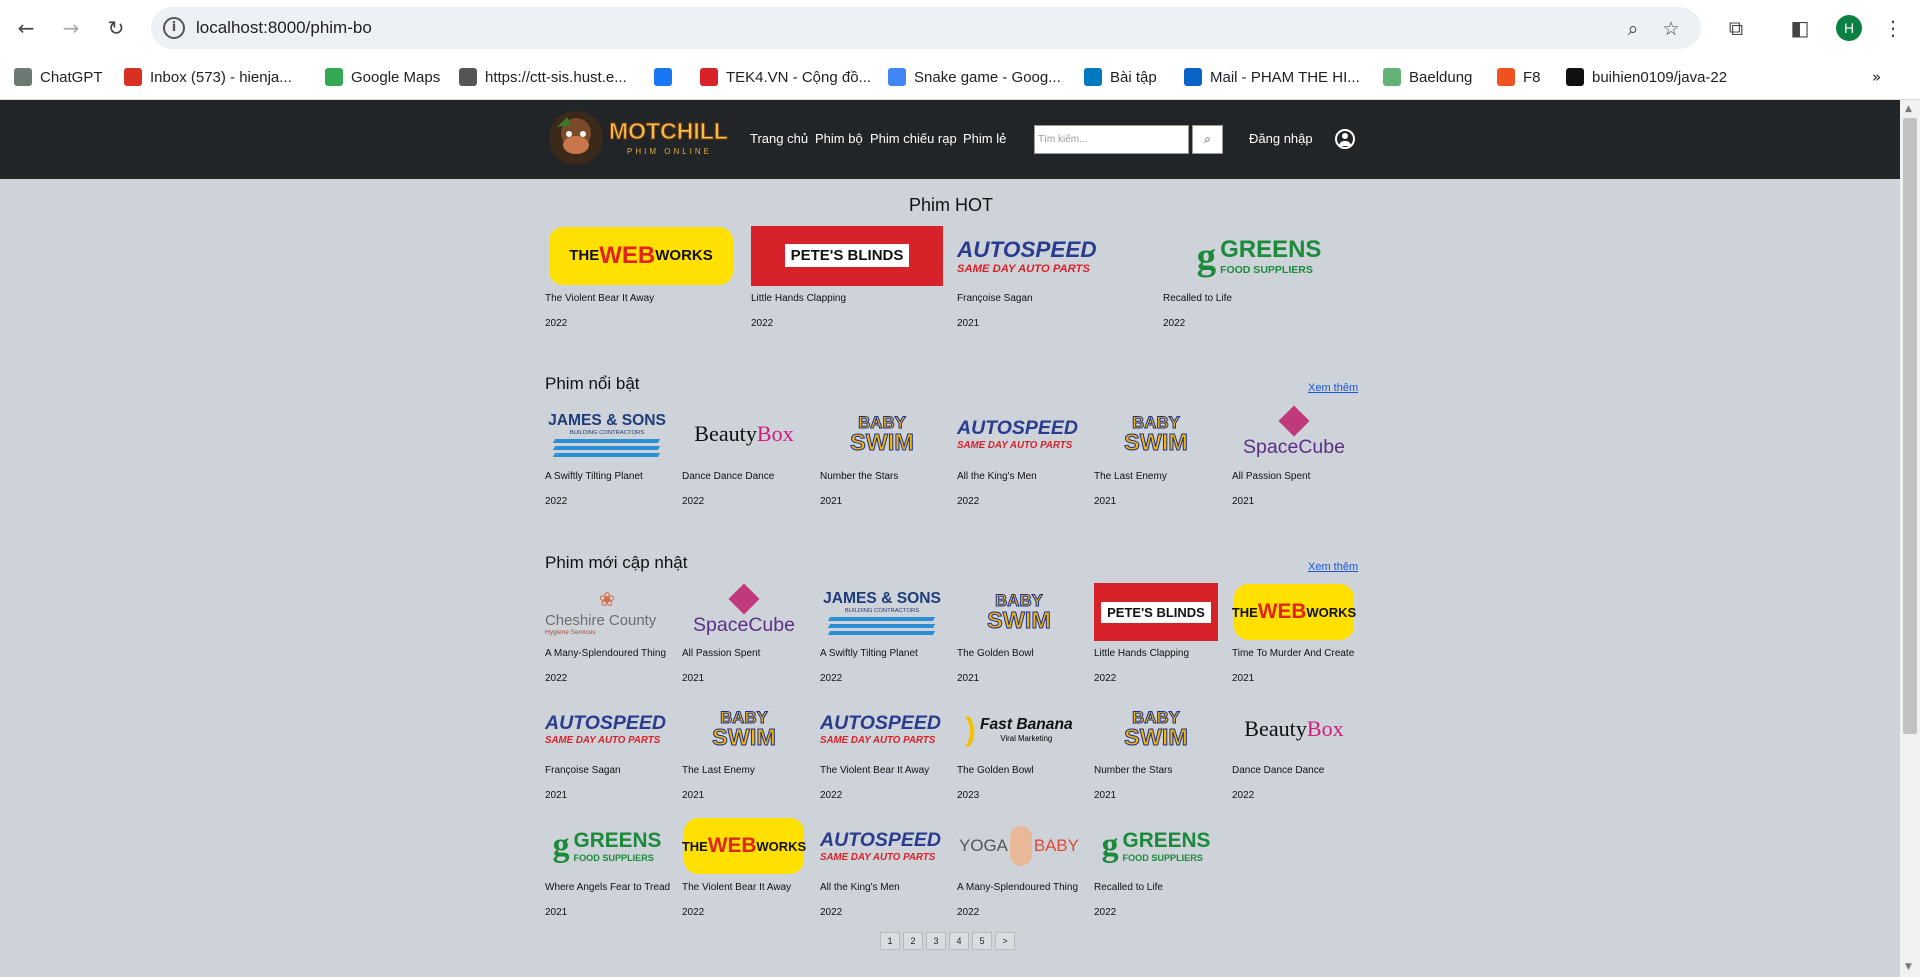 This screenshot has height=977, width=1920. Describe the element at coordinates (1908, 967) in the screenshot. I see `scroll-down-icon: ▼` at that location.